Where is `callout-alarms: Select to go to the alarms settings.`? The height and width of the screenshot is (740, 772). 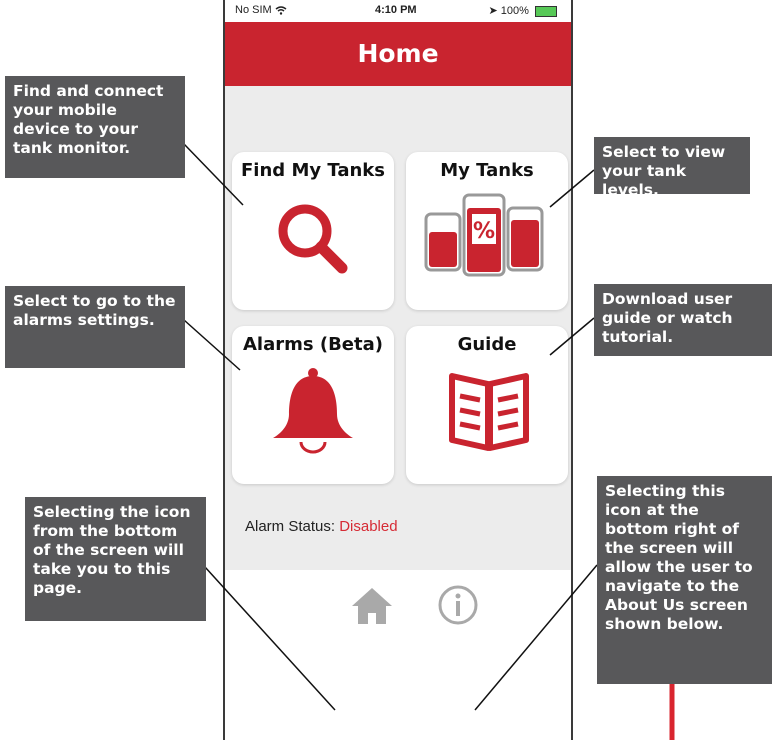
callout-alarms: Select to go to the alarms settings. is located at coordinates (95, 327).